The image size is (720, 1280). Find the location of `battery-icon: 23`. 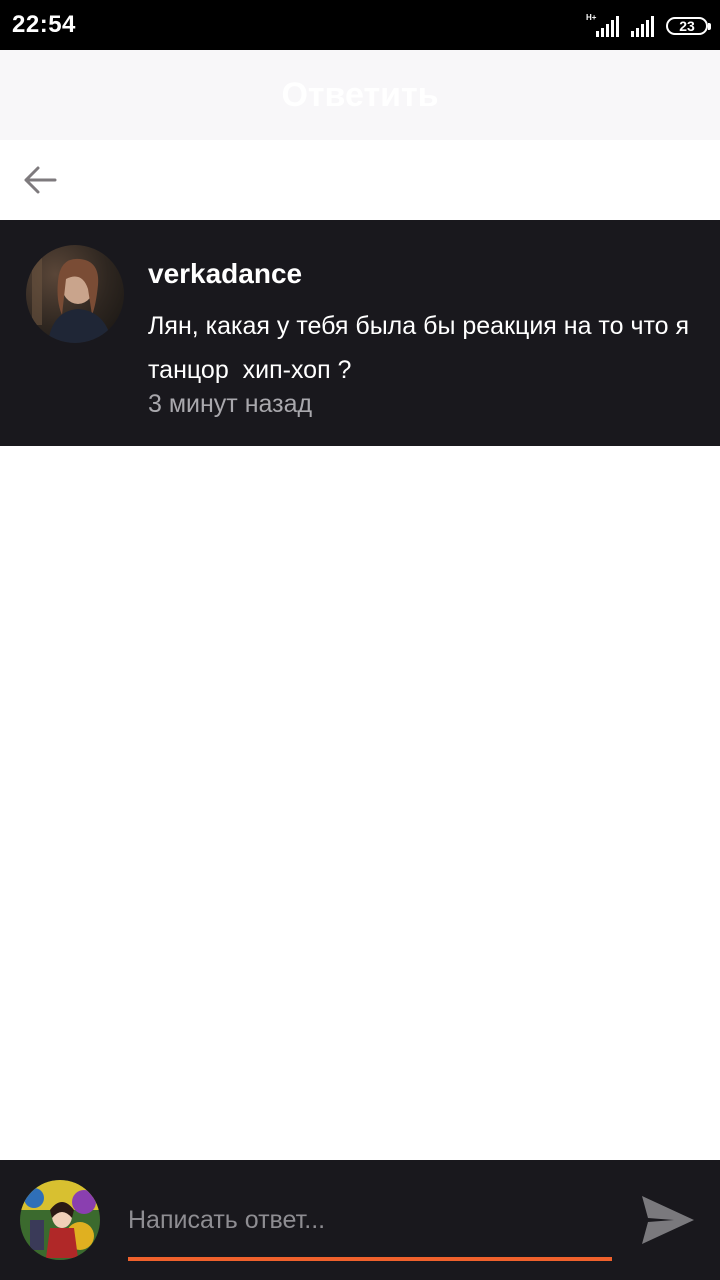

battery-icon: 23 is located at coordinates (688, 26).